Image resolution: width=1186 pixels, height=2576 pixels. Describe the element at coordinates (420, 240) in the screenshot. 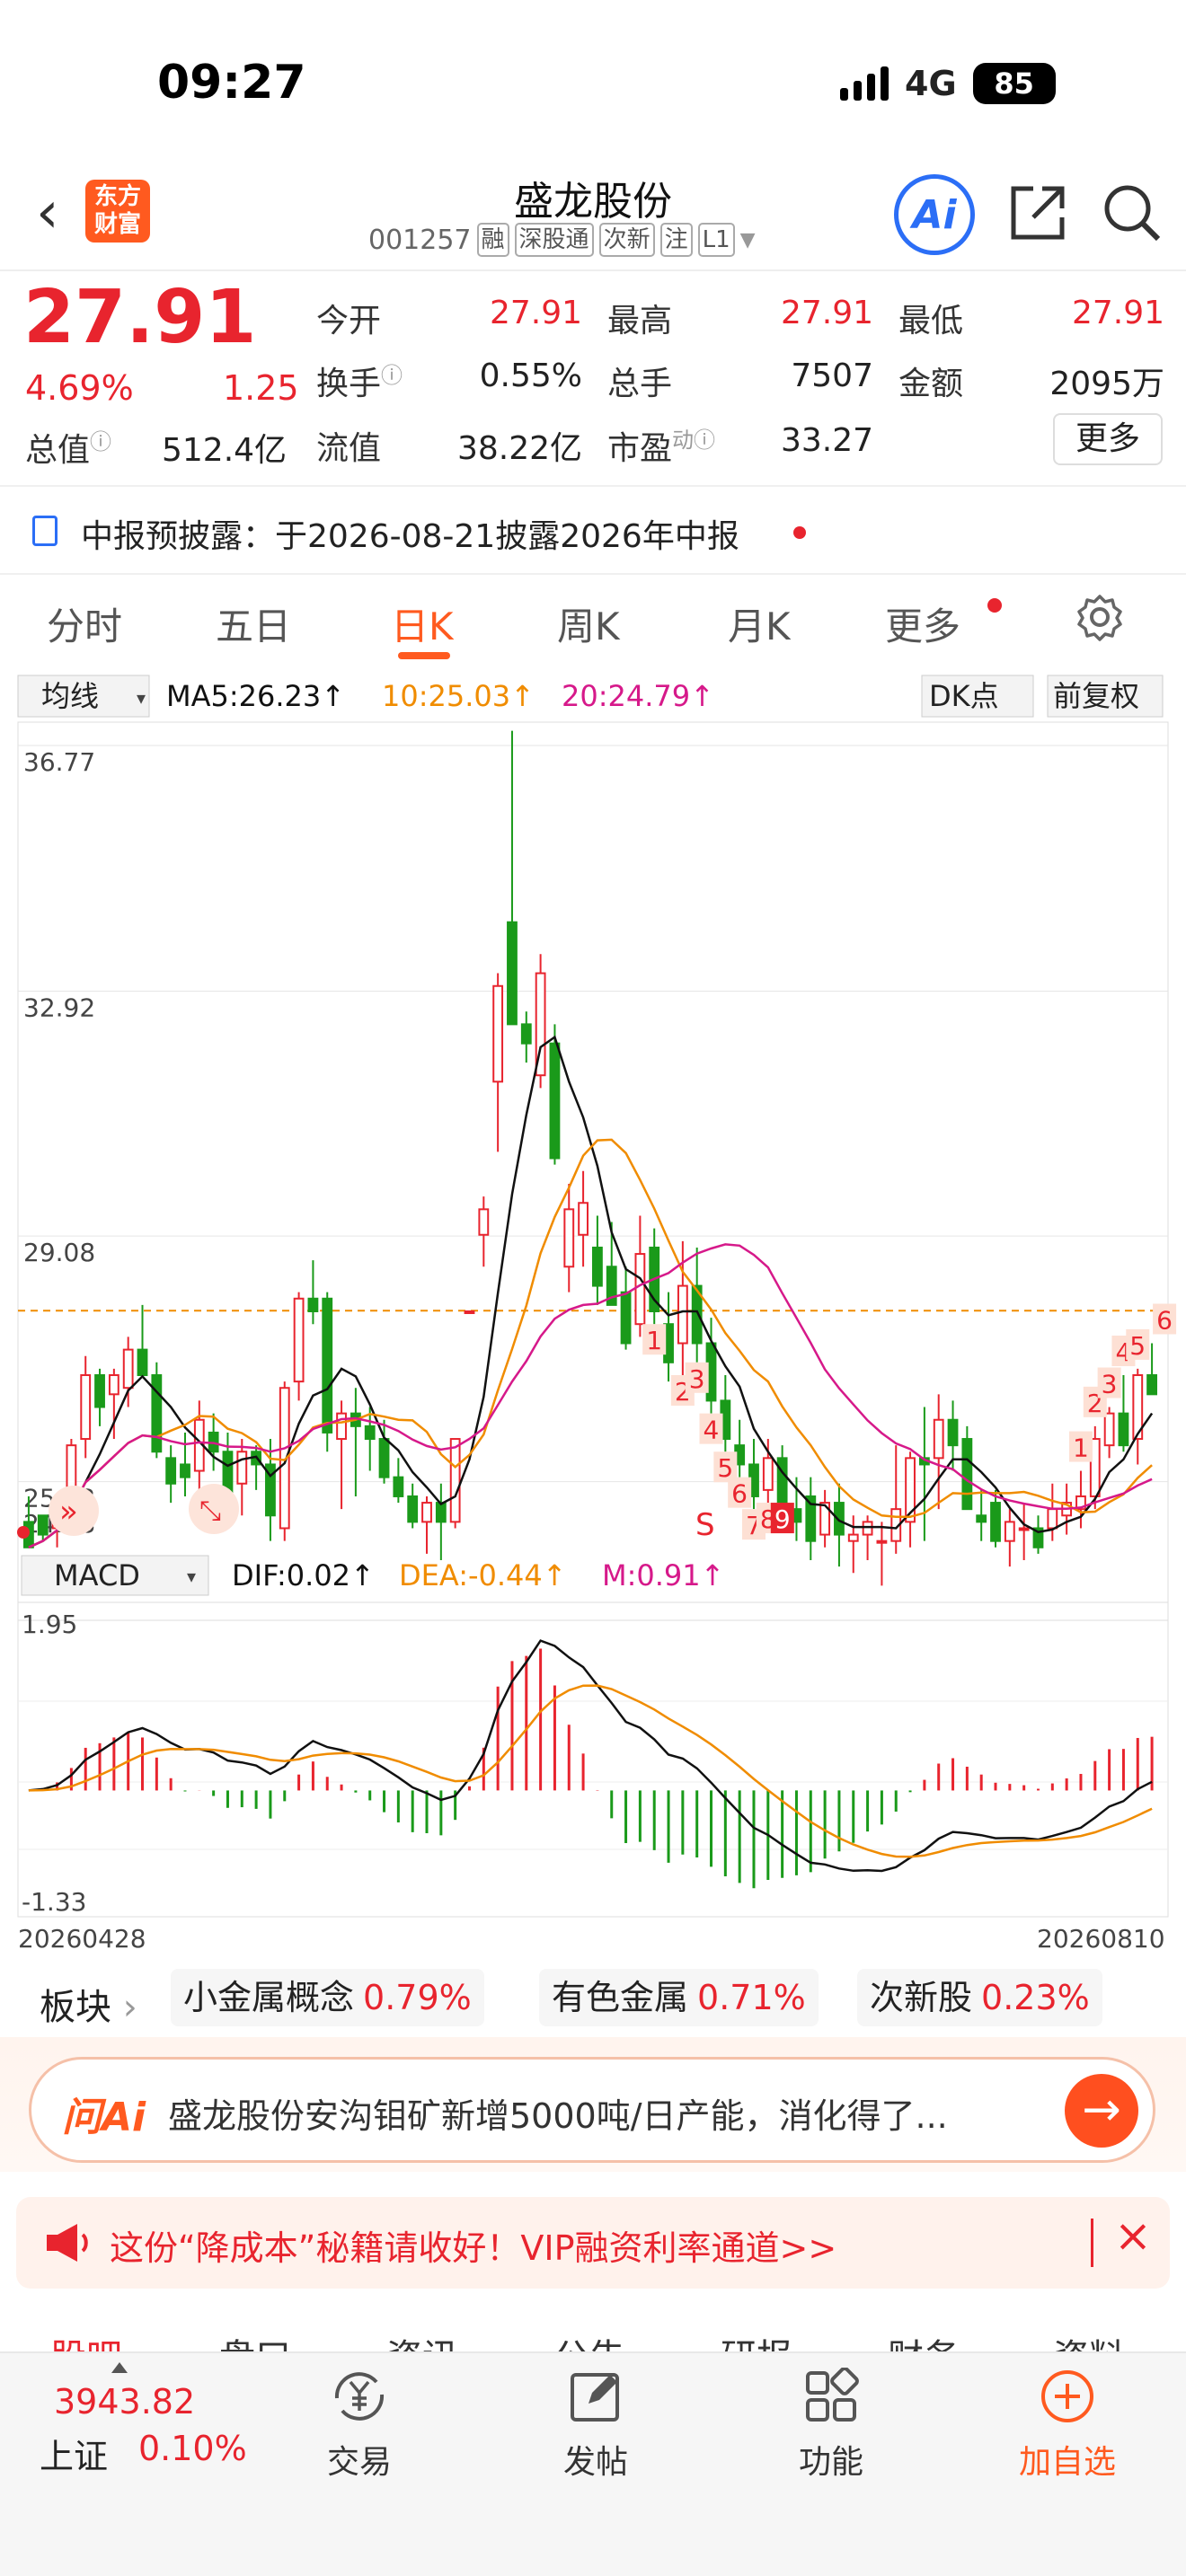

I see `stock-code: 001257` at that location.